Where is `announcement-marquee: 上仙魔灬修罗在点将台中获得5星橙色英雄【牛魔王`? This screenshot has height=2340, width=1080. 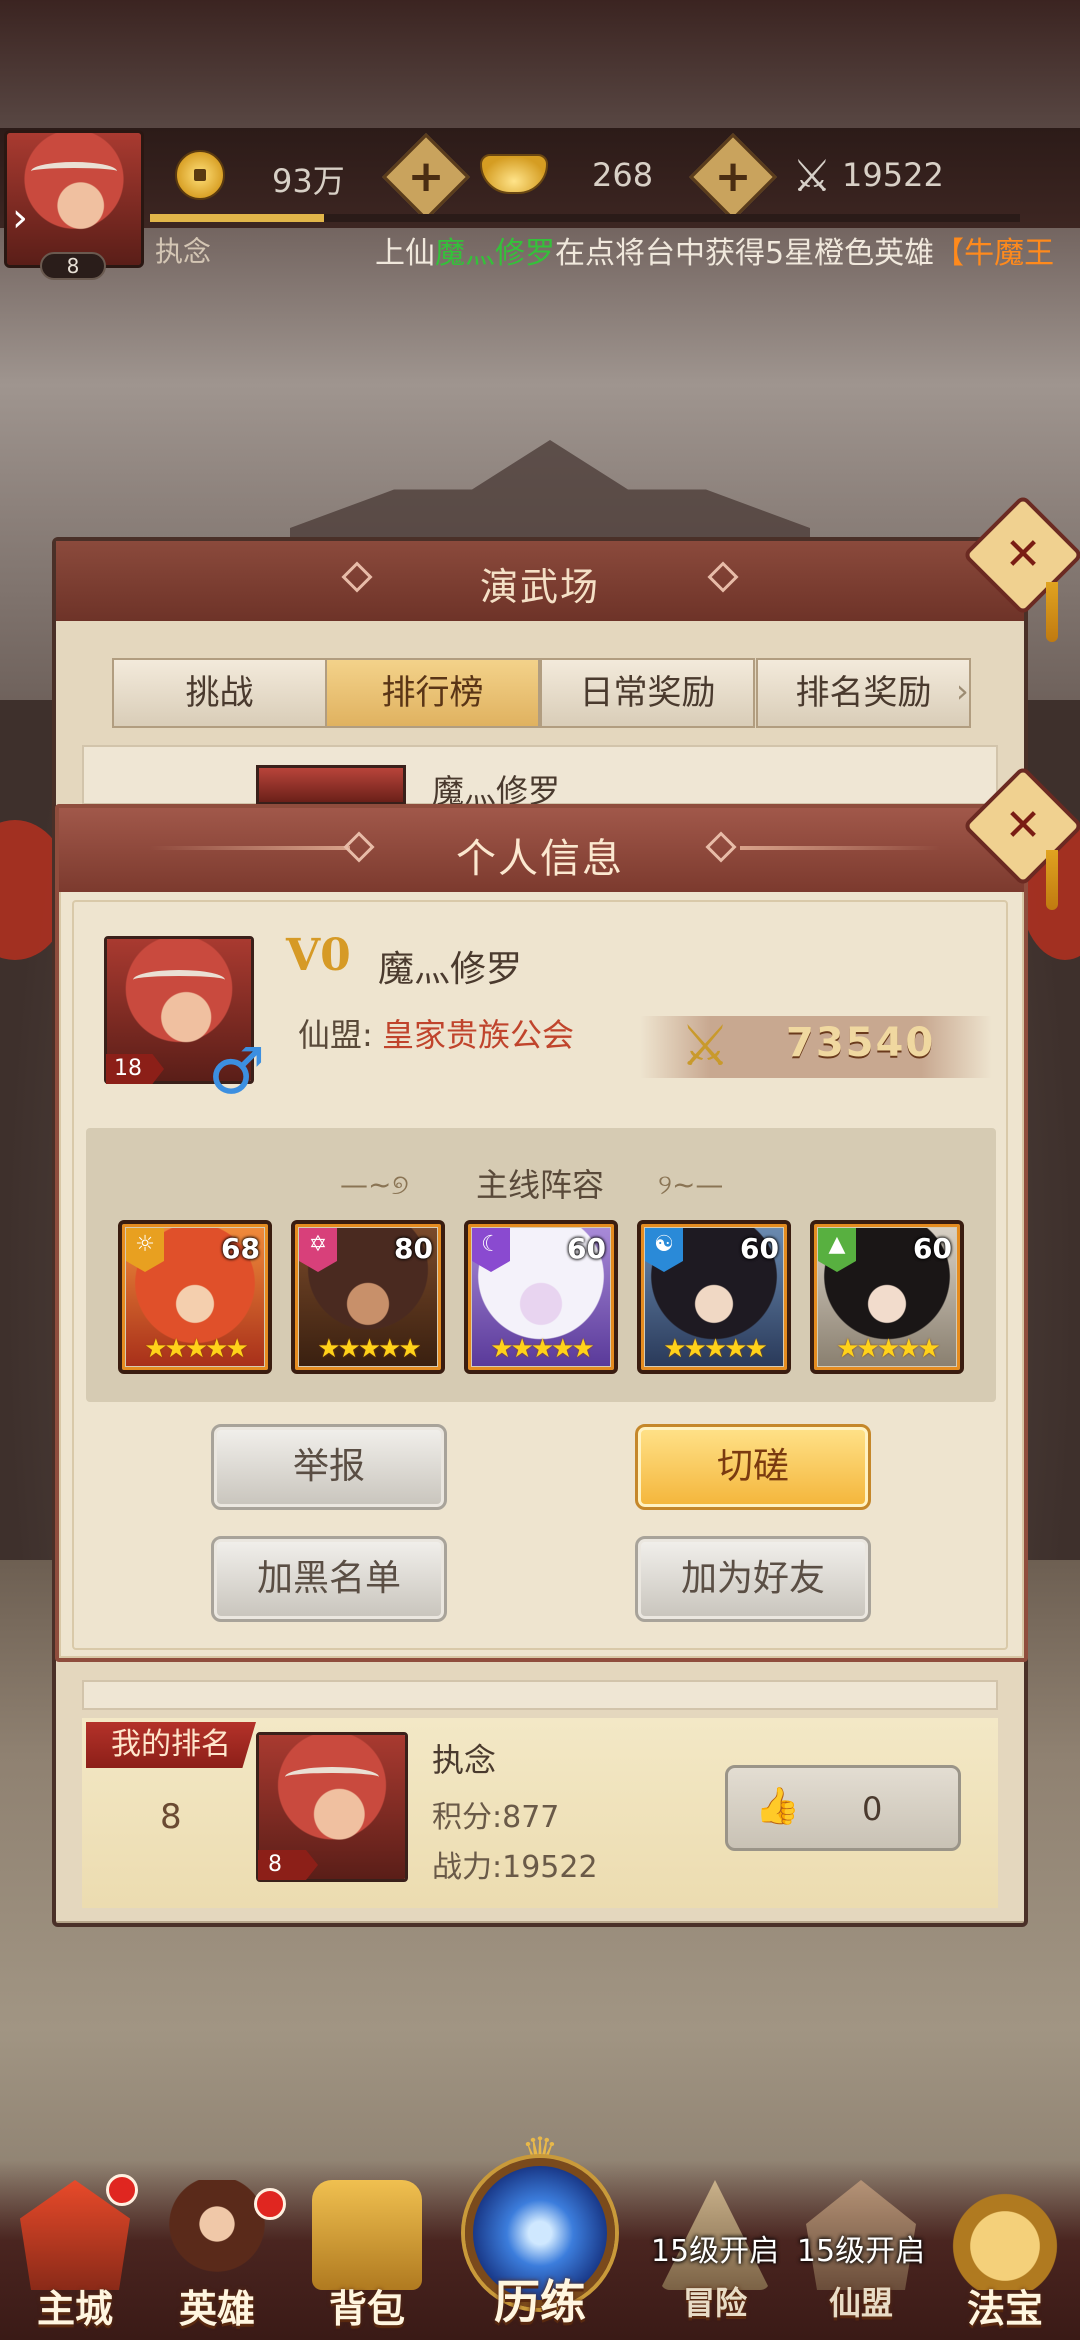
announcement-marquee: 上仙魔灬修罗在点将台中获得5星橙色英雄【牛魔王 is located at coordinates (725, 248).